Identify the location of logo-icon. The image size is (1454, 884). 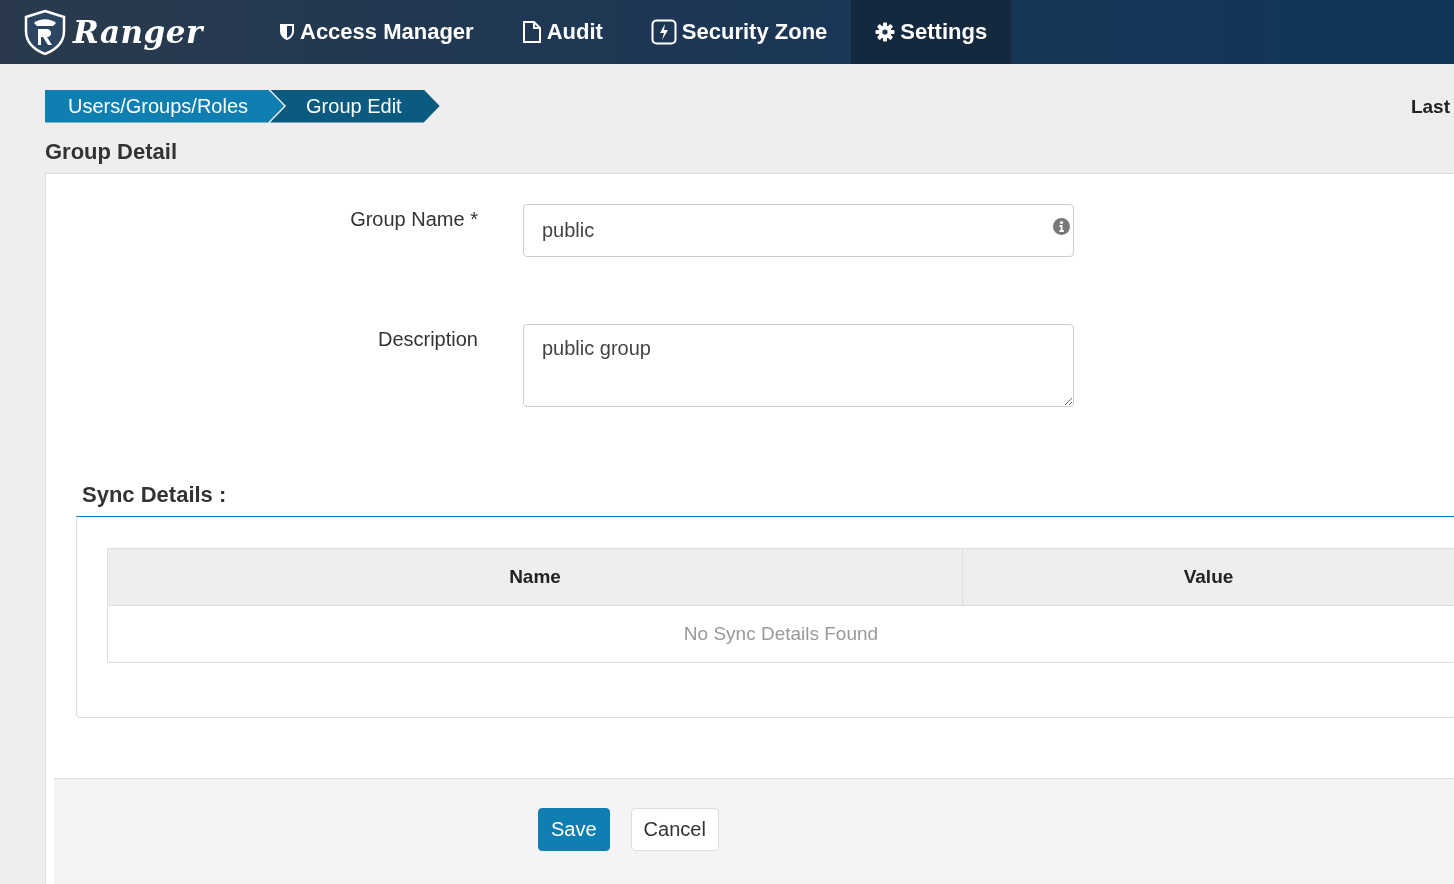
(45, 32).